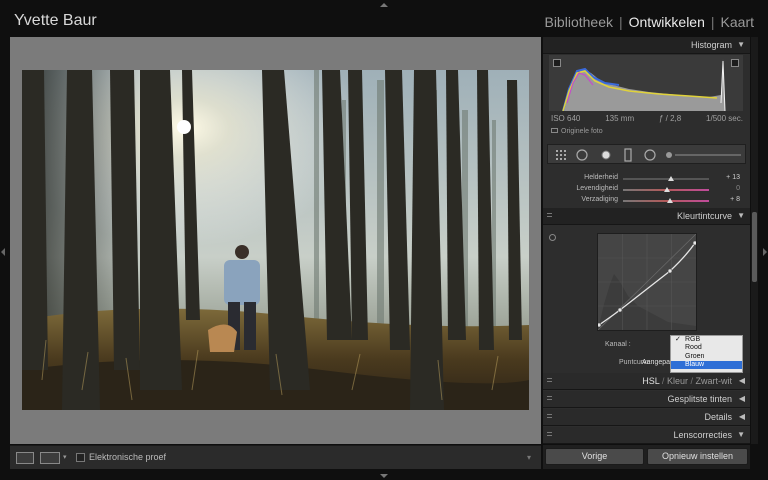 The width and height of the screenshot is (768, 480). I want to click on vibrance-thumb, so click(667, 189).